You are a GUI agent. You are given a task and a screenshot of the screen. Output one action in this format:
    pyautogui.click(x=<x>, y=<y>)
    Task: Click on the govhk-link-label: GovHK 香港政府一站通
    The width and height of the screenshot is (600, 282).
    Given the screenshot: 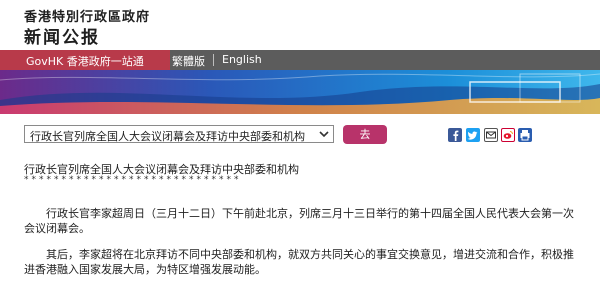 What is the action you would take?
    pyautogui.click(x=85, y=61)
    